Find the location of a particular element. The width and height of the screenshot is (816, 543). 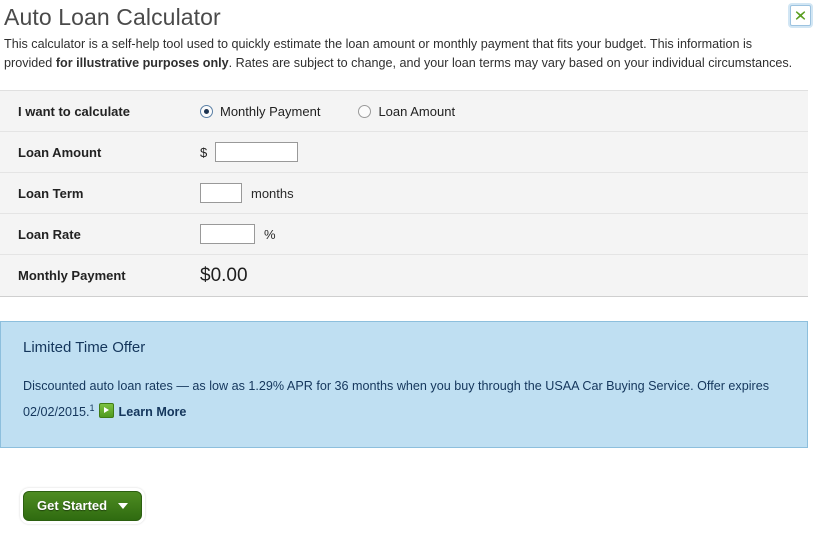

radio-unselected-icon is located at coordinates (365, 111).